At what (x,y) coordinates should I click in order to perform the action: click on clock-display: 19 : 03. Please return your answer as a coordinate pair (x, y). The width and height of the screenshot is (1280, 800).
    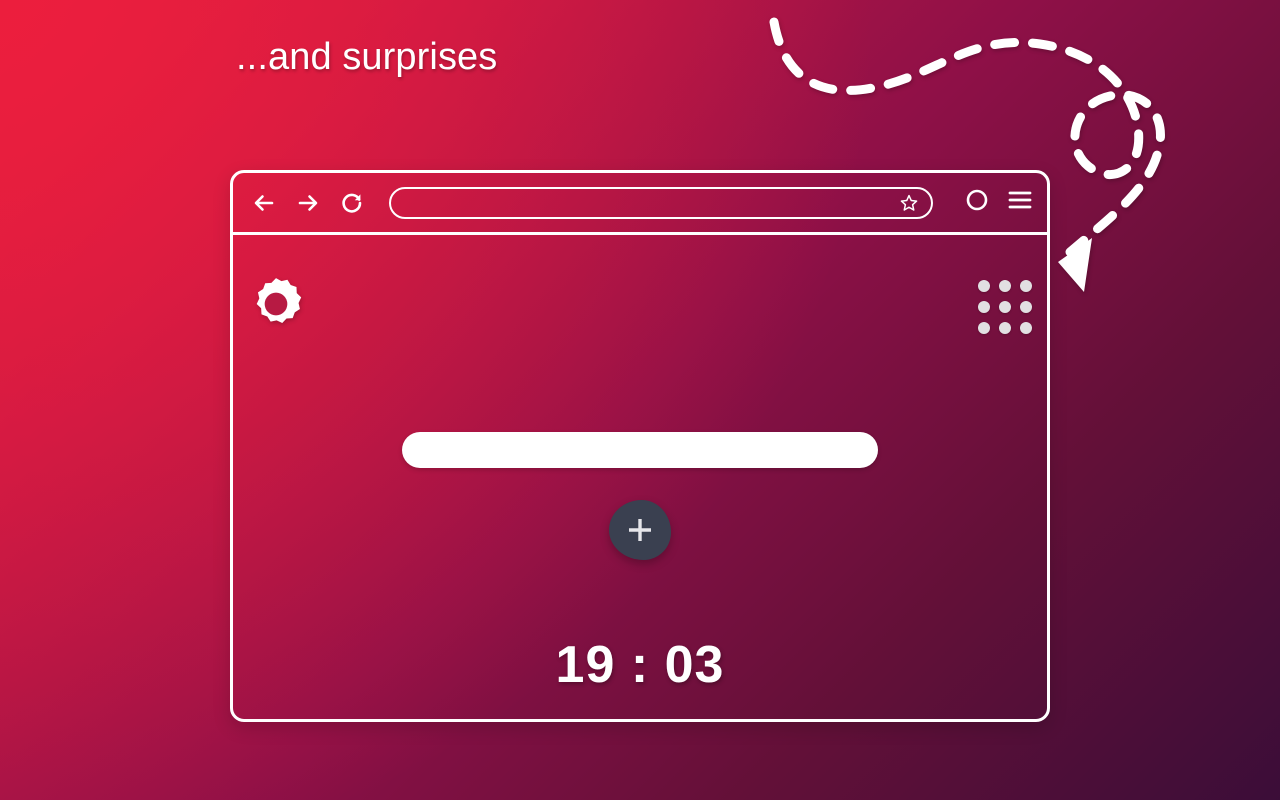
    Looking at the image, I should click on (640, 665).